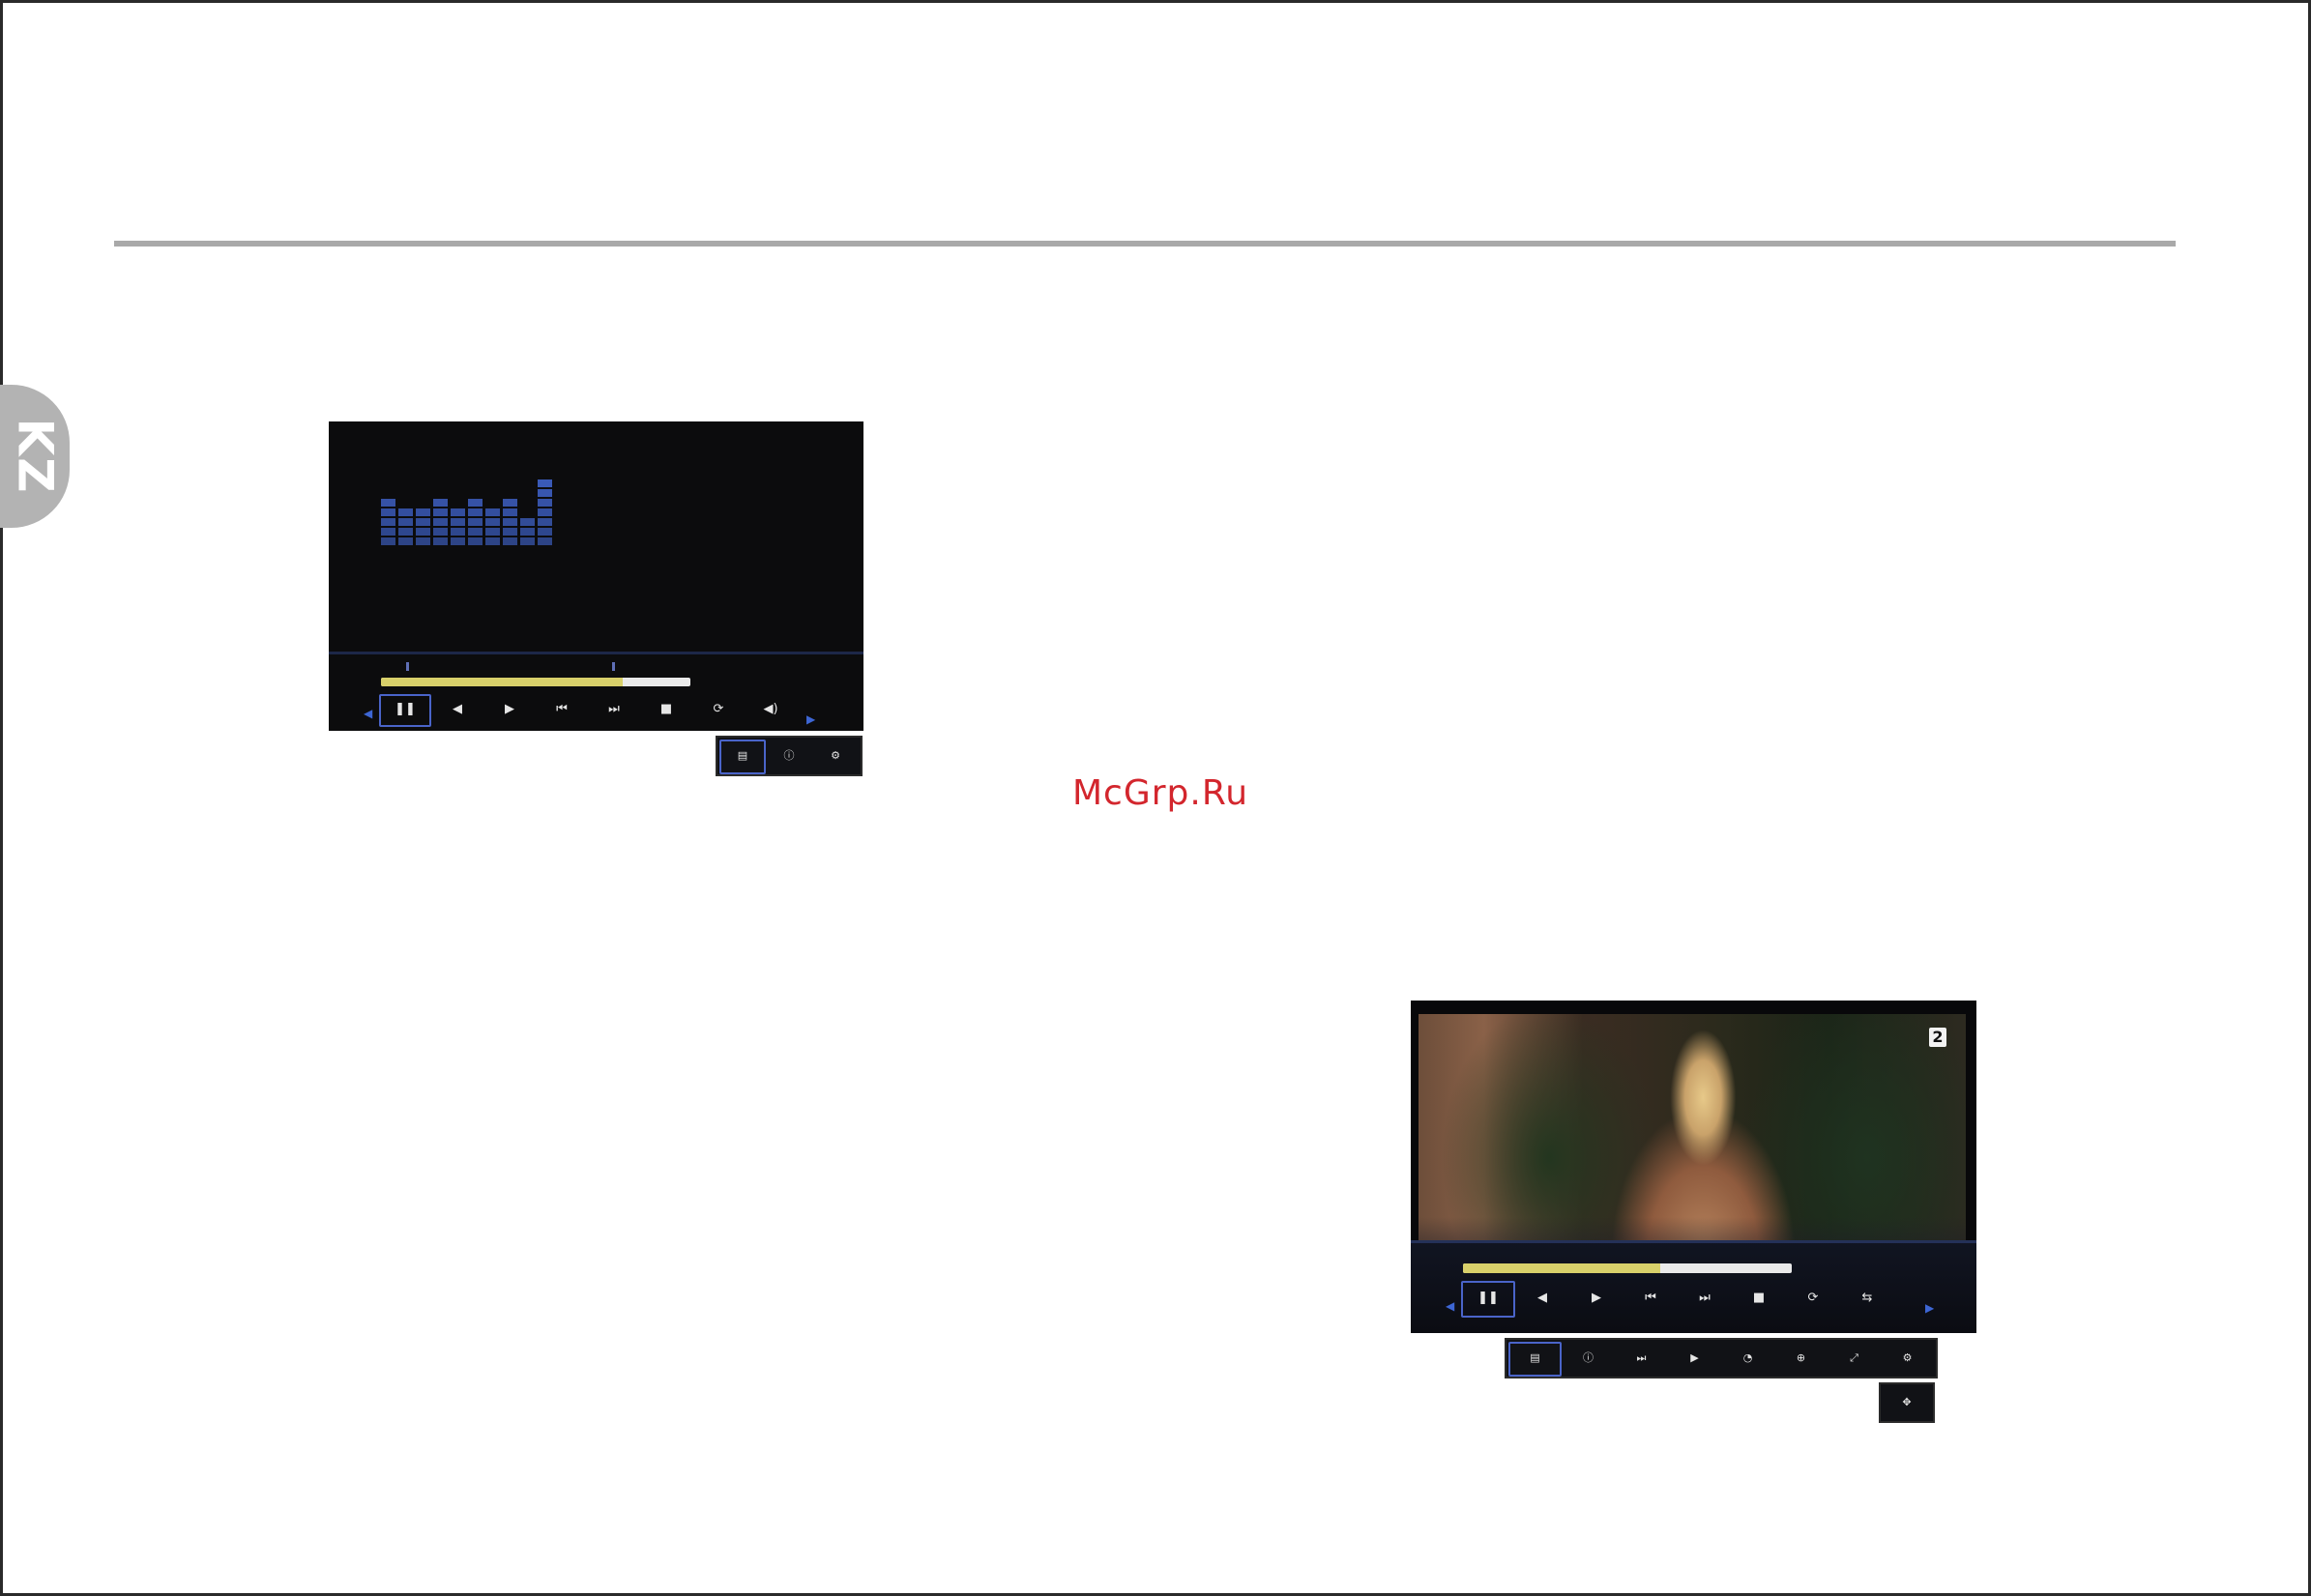 Image resolution: width=2311 pixels, height=1596 pixels. I want to click on volume-icon: ◀), so click(770, 708).